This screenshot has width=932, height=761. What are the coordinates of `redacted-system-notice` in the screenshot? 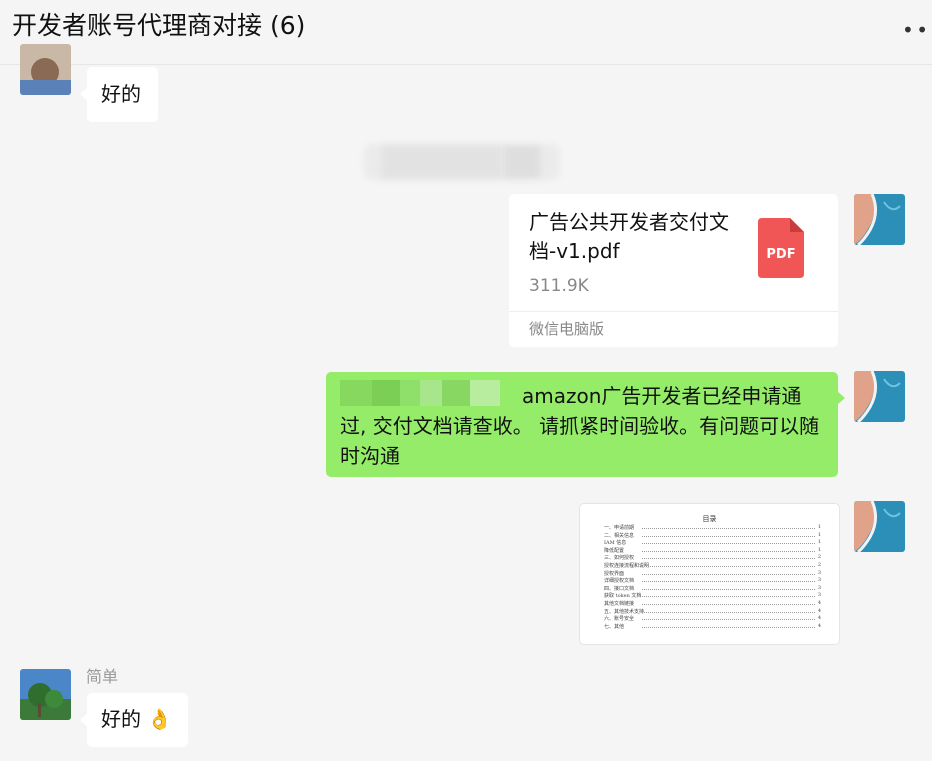 It's located at (462, 162).